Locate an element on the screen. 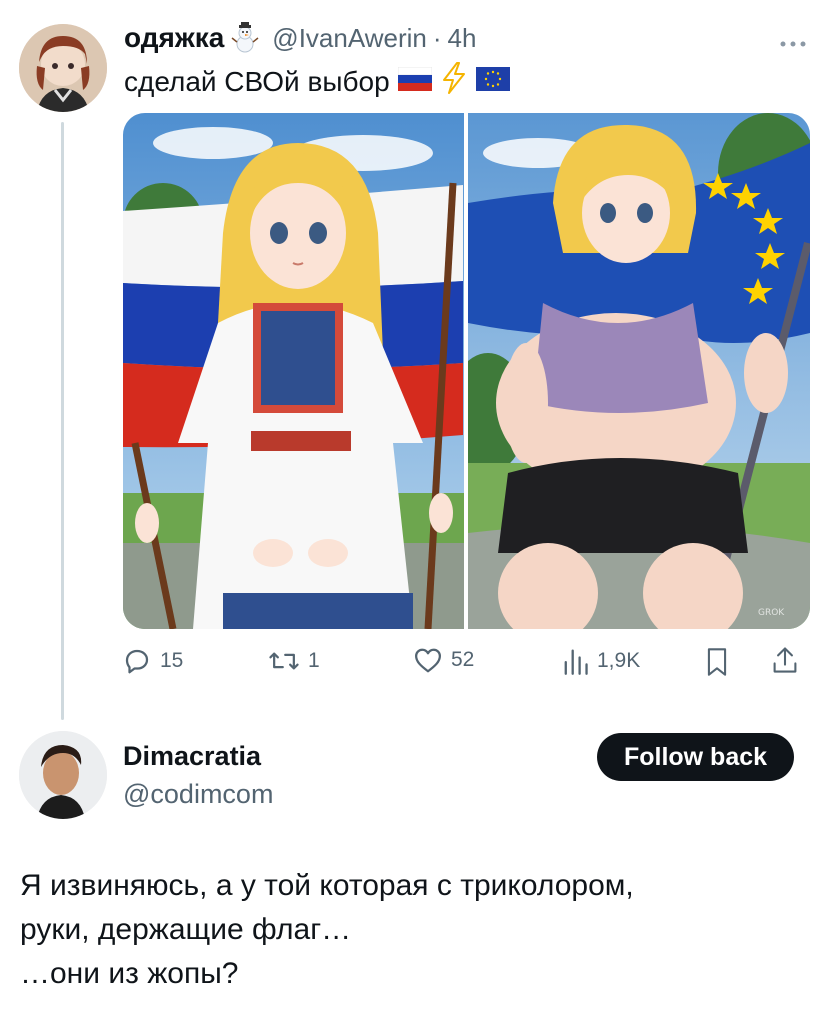  reply-count: 15 is located at coordinates (172, 660).